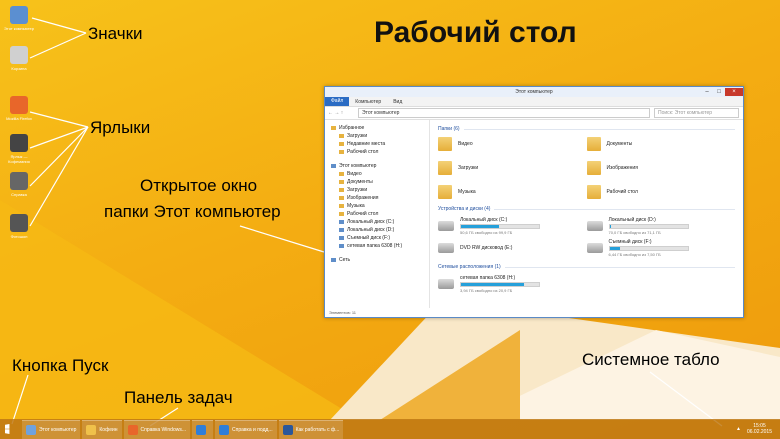  Describe the element at coordinates (19, 223) in the screenshot. I see `photo-icon` at that location.